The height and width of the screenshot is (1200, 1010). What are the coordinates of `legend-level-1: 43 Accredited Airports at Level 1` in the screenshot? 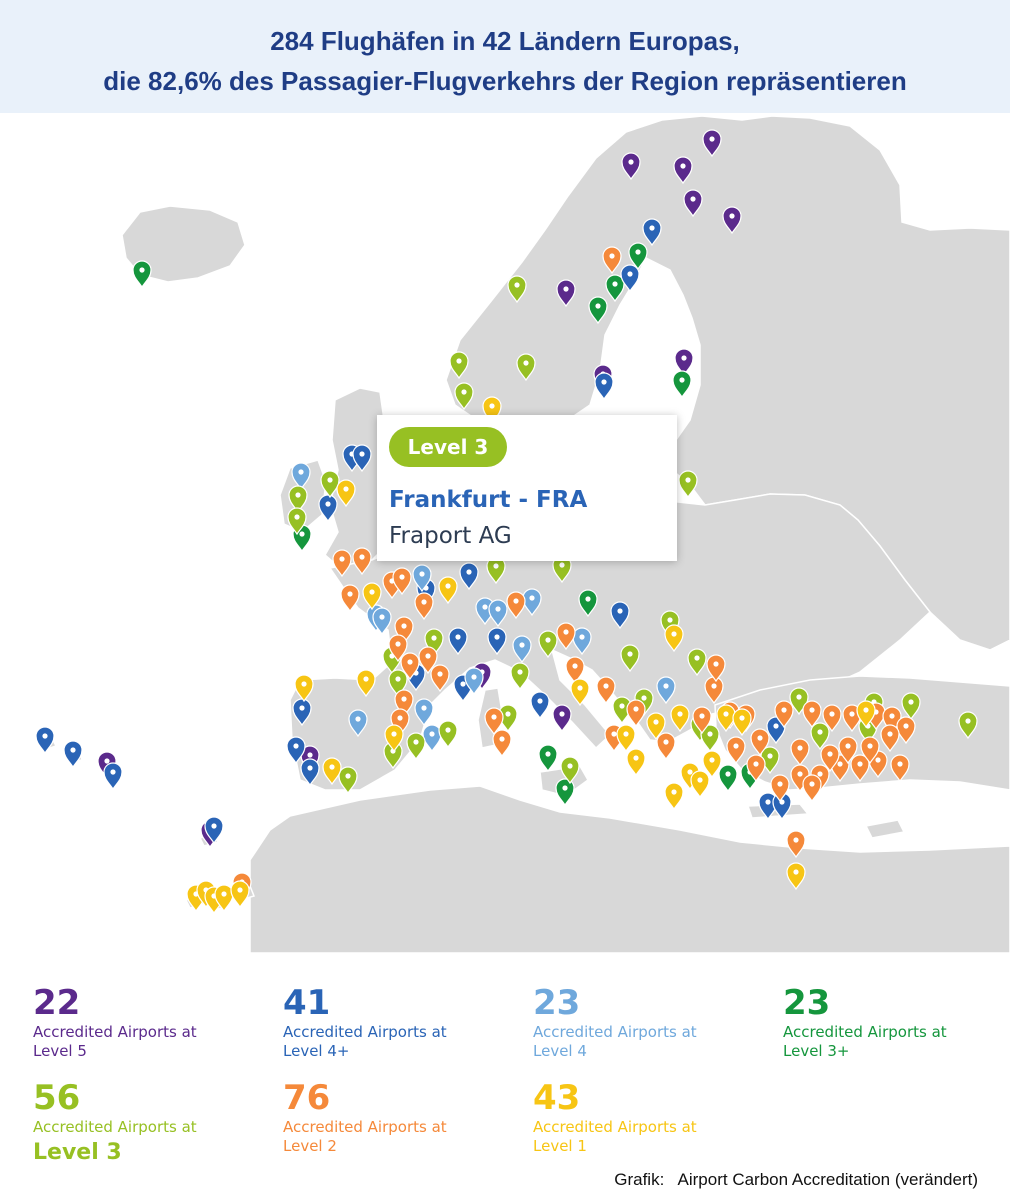 It's located at (648, 1118).